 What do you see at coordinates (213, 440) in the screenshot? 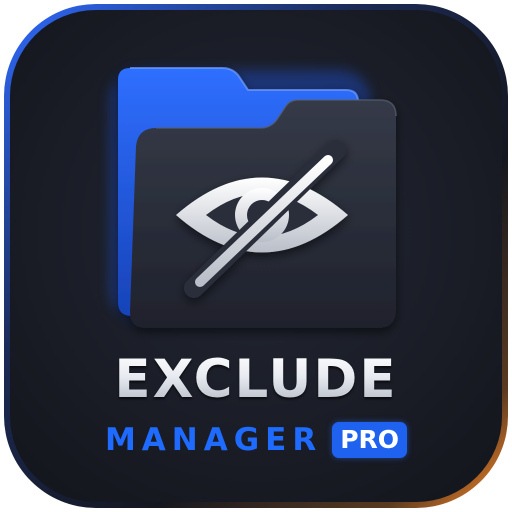
I see `app-subtitle: MANAGER` at bounding box center [213, 440].